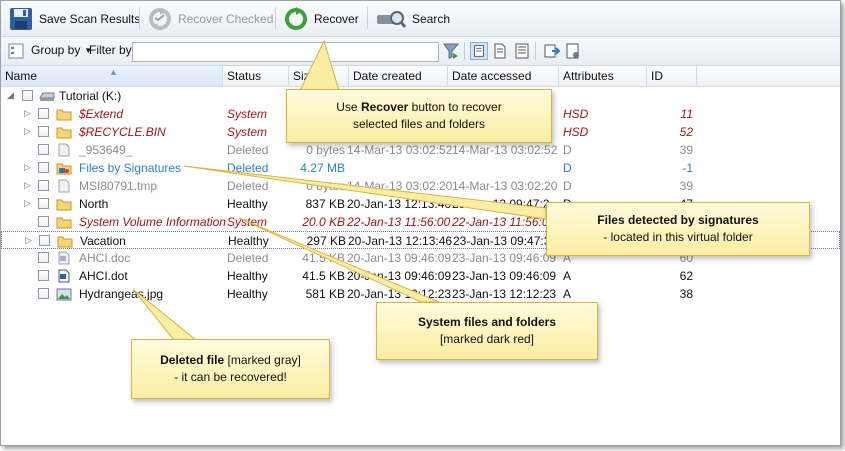 Image resolution: width=845 pixels, height=451 pixels. I want to click on row-id: 62, so click(686, 276).